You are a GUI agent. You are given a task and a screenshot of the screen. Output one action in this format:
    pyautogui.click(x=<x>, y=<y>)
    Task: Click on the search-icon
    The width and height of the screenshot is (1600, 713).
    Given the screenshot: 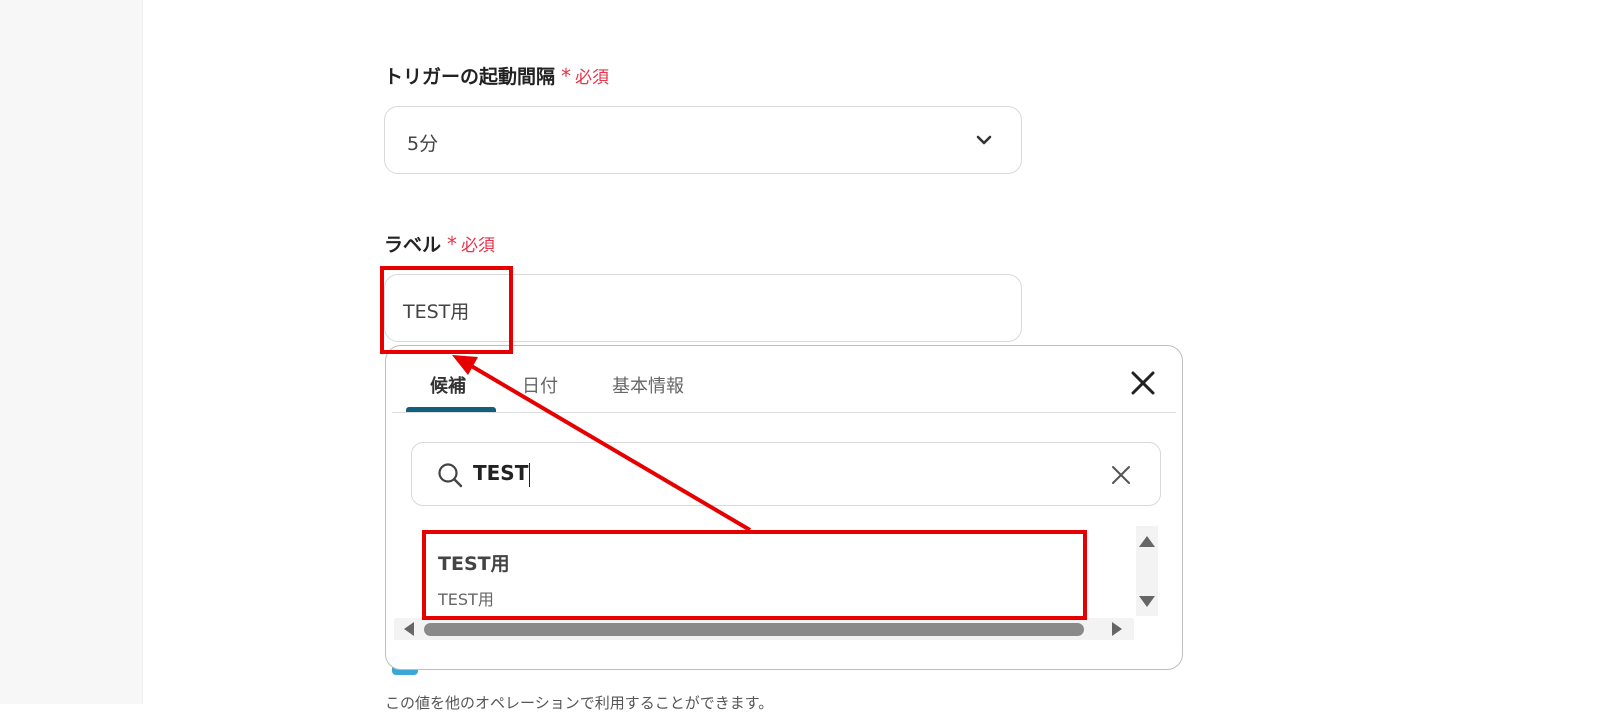 What is the action you would take?
    pyautogui.click(x=450, y=475)
    